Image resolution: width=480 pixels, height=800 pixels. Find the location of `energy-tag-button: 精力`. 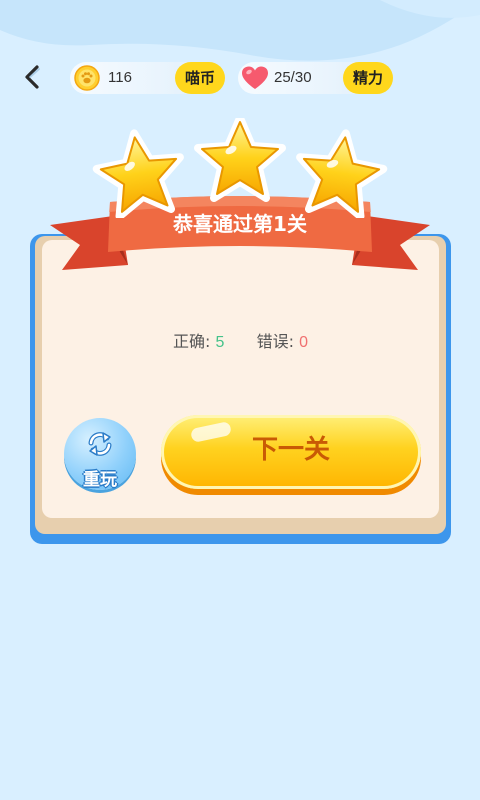

energy-tag-button: 精力 is located at coordinates (367, 78).